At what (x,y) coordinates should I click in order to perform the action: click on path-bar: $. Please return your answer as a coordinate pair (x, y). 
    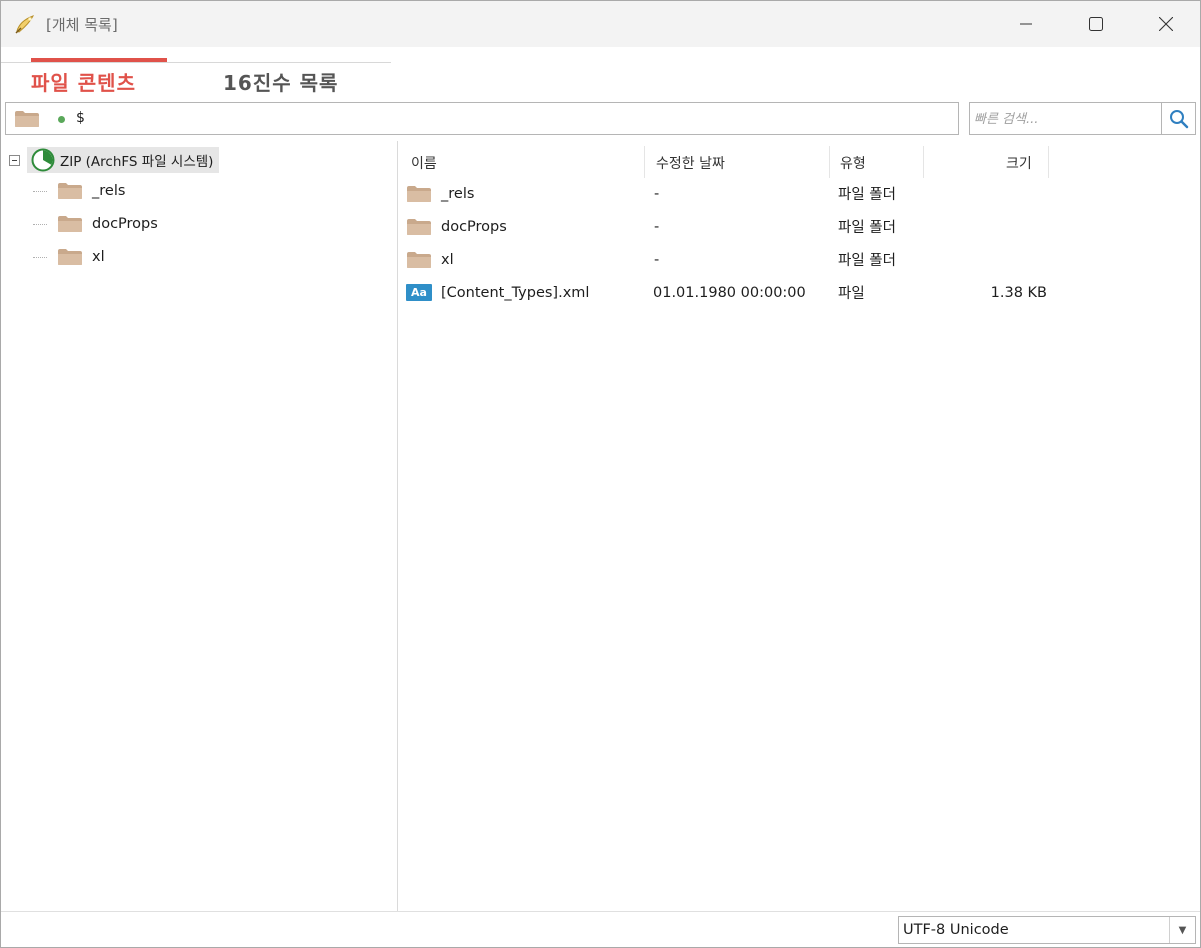
    Looking at the image, I should click on (482, 118).